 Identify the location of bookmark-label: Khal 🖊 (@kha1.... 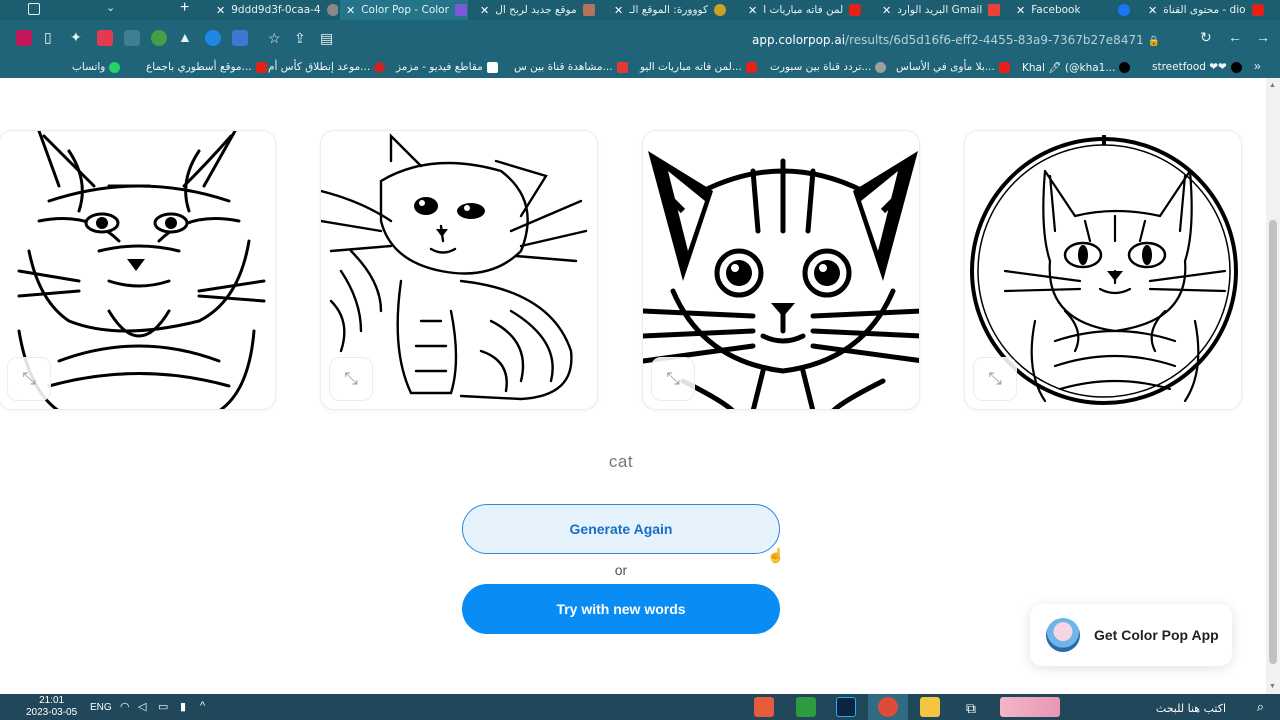
(1069, 68).